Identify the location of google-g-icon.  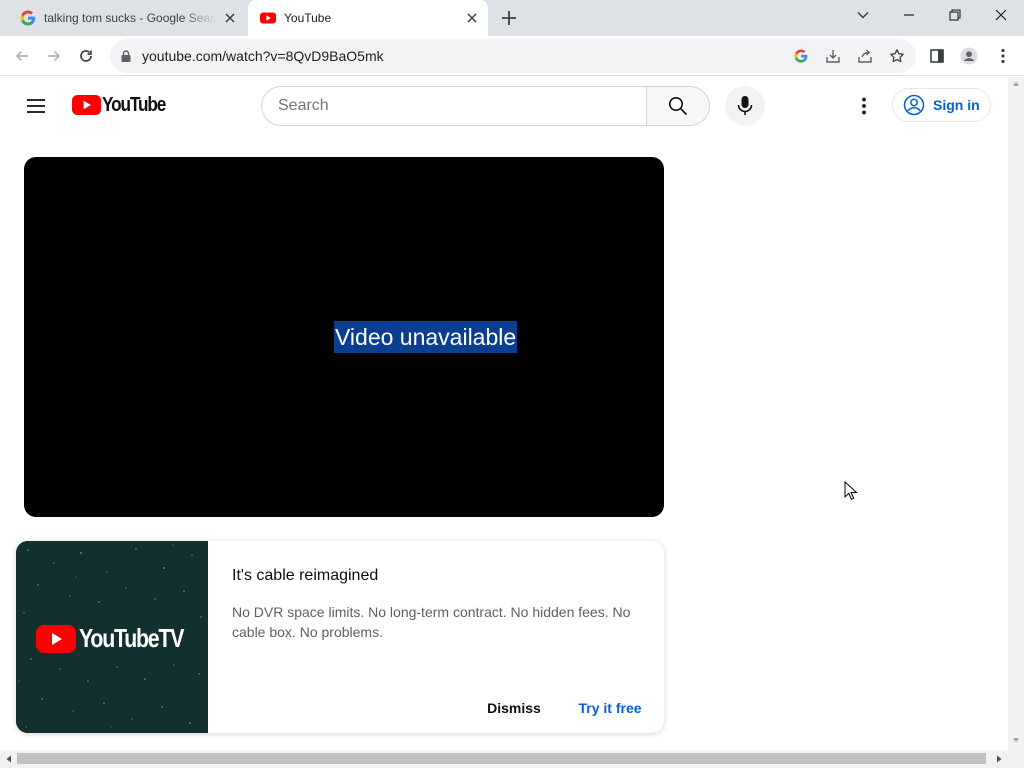
(28, 18).